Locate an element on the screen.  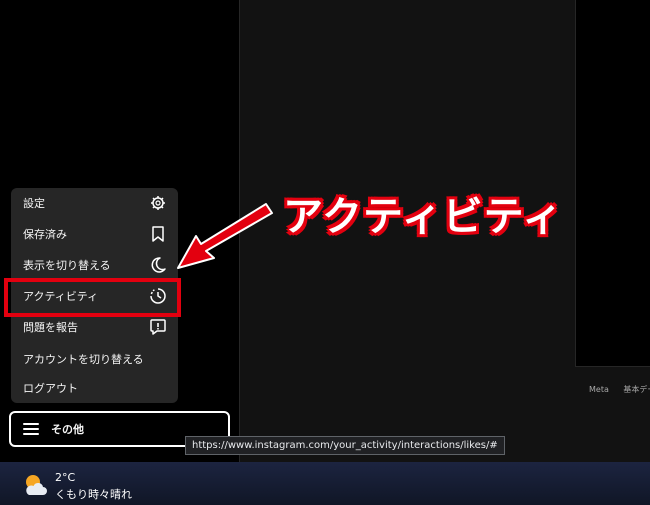
gear-icon is located at coordinates (158, 203).